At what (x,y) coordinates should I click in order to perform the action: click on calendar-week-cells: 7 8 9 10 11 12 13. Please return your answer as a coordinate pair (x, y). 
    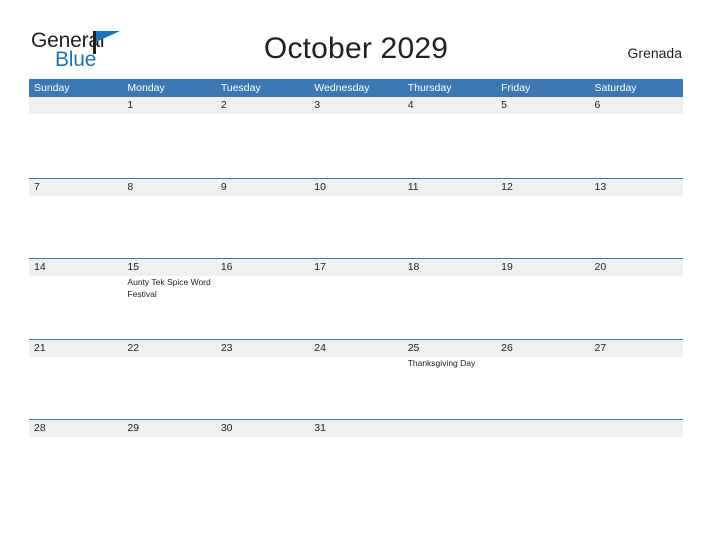
    Looking at the image, I should click on (356, 219).